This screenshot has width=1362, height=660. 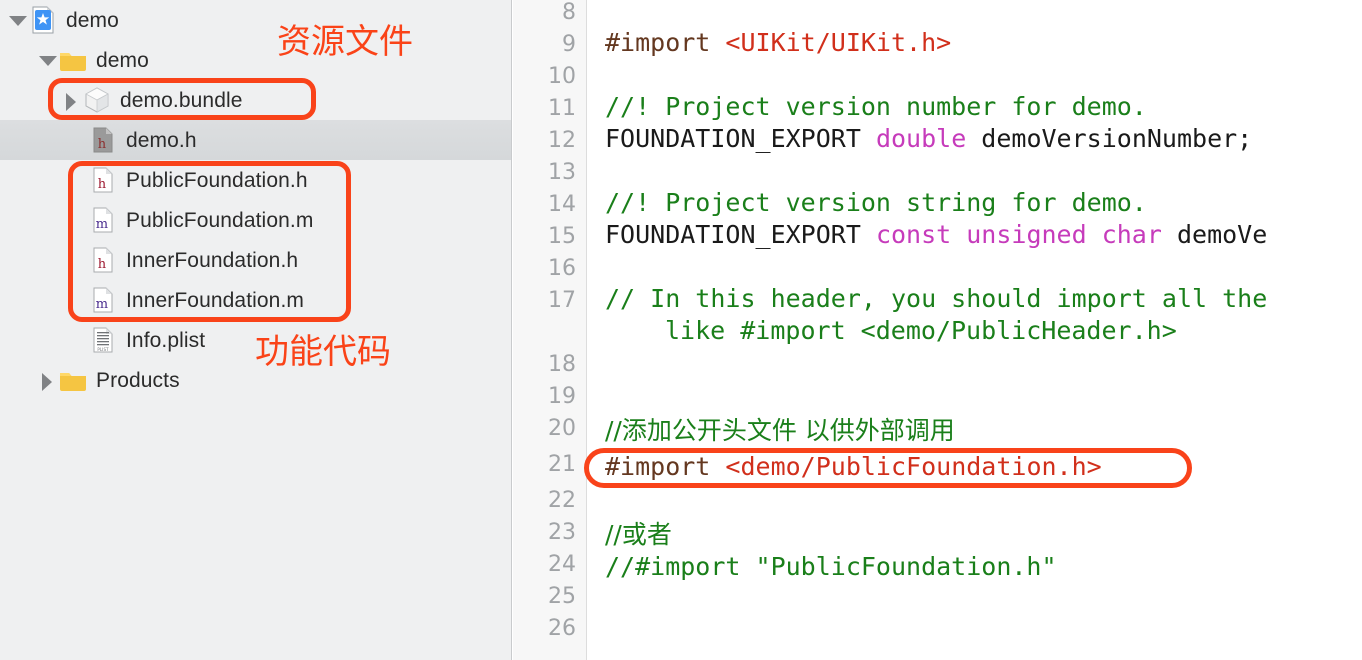 I want to click on code-token-plain: demoVe, so click(x=1214, y=234).